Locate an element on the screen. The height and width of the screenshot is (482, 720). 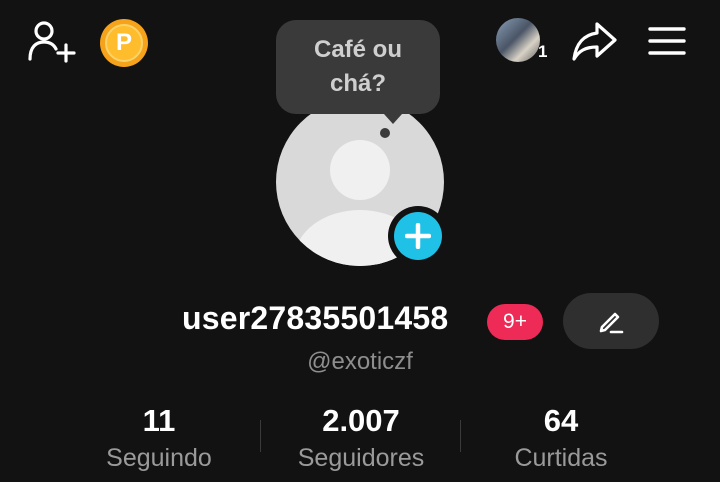
username: user27835501458 is located at coordinates (315, 318).